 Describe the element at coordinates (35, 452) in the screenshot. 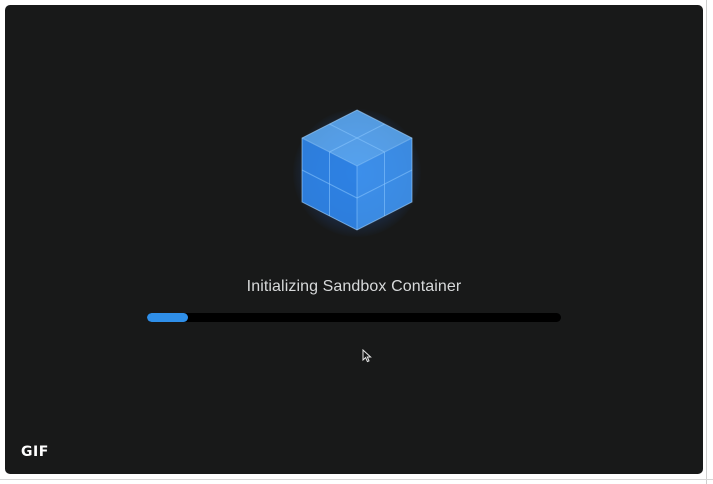

I see `gif-badge: GIF` at that location.